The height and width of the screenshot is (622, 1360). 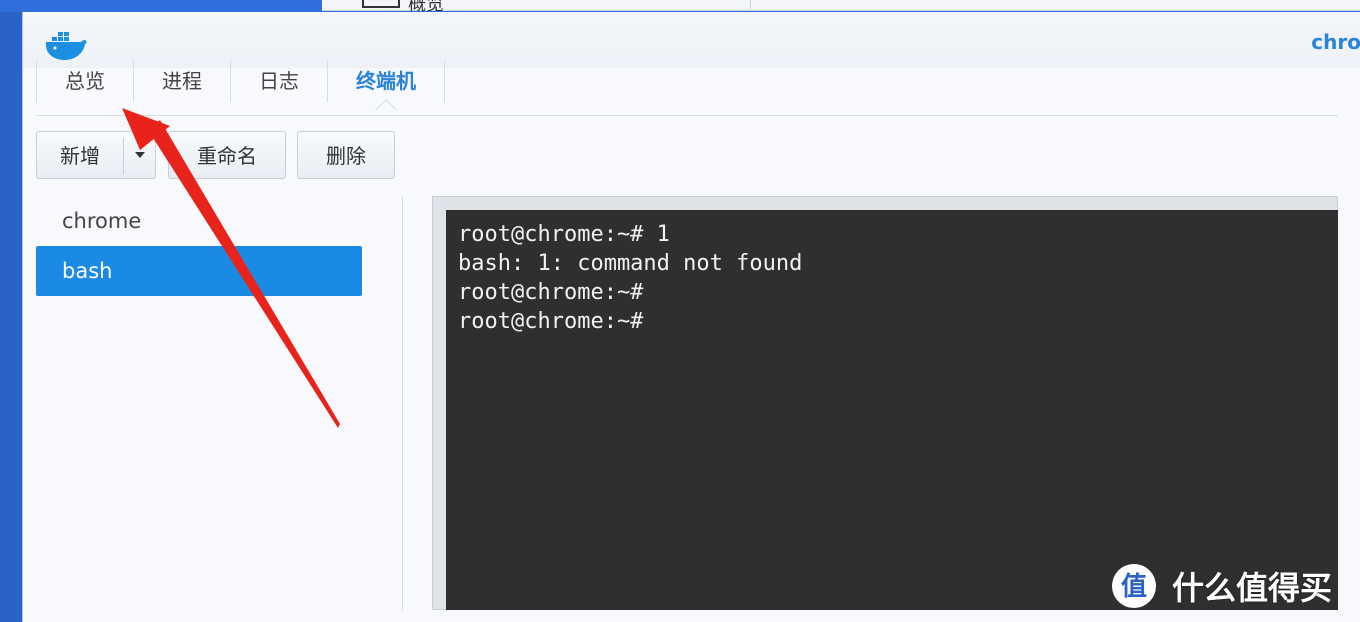 I want to click on tab-bar: 总览 进程 日志 终端机, so click(x=240, y=90).